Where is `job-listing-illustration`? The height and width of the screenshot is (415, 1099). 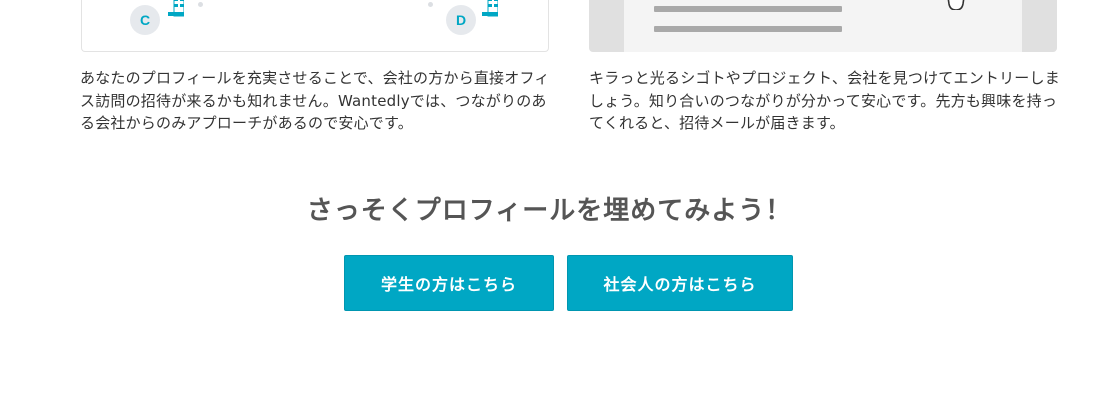 job-listing-illustration is located at coordinates (823, 26).